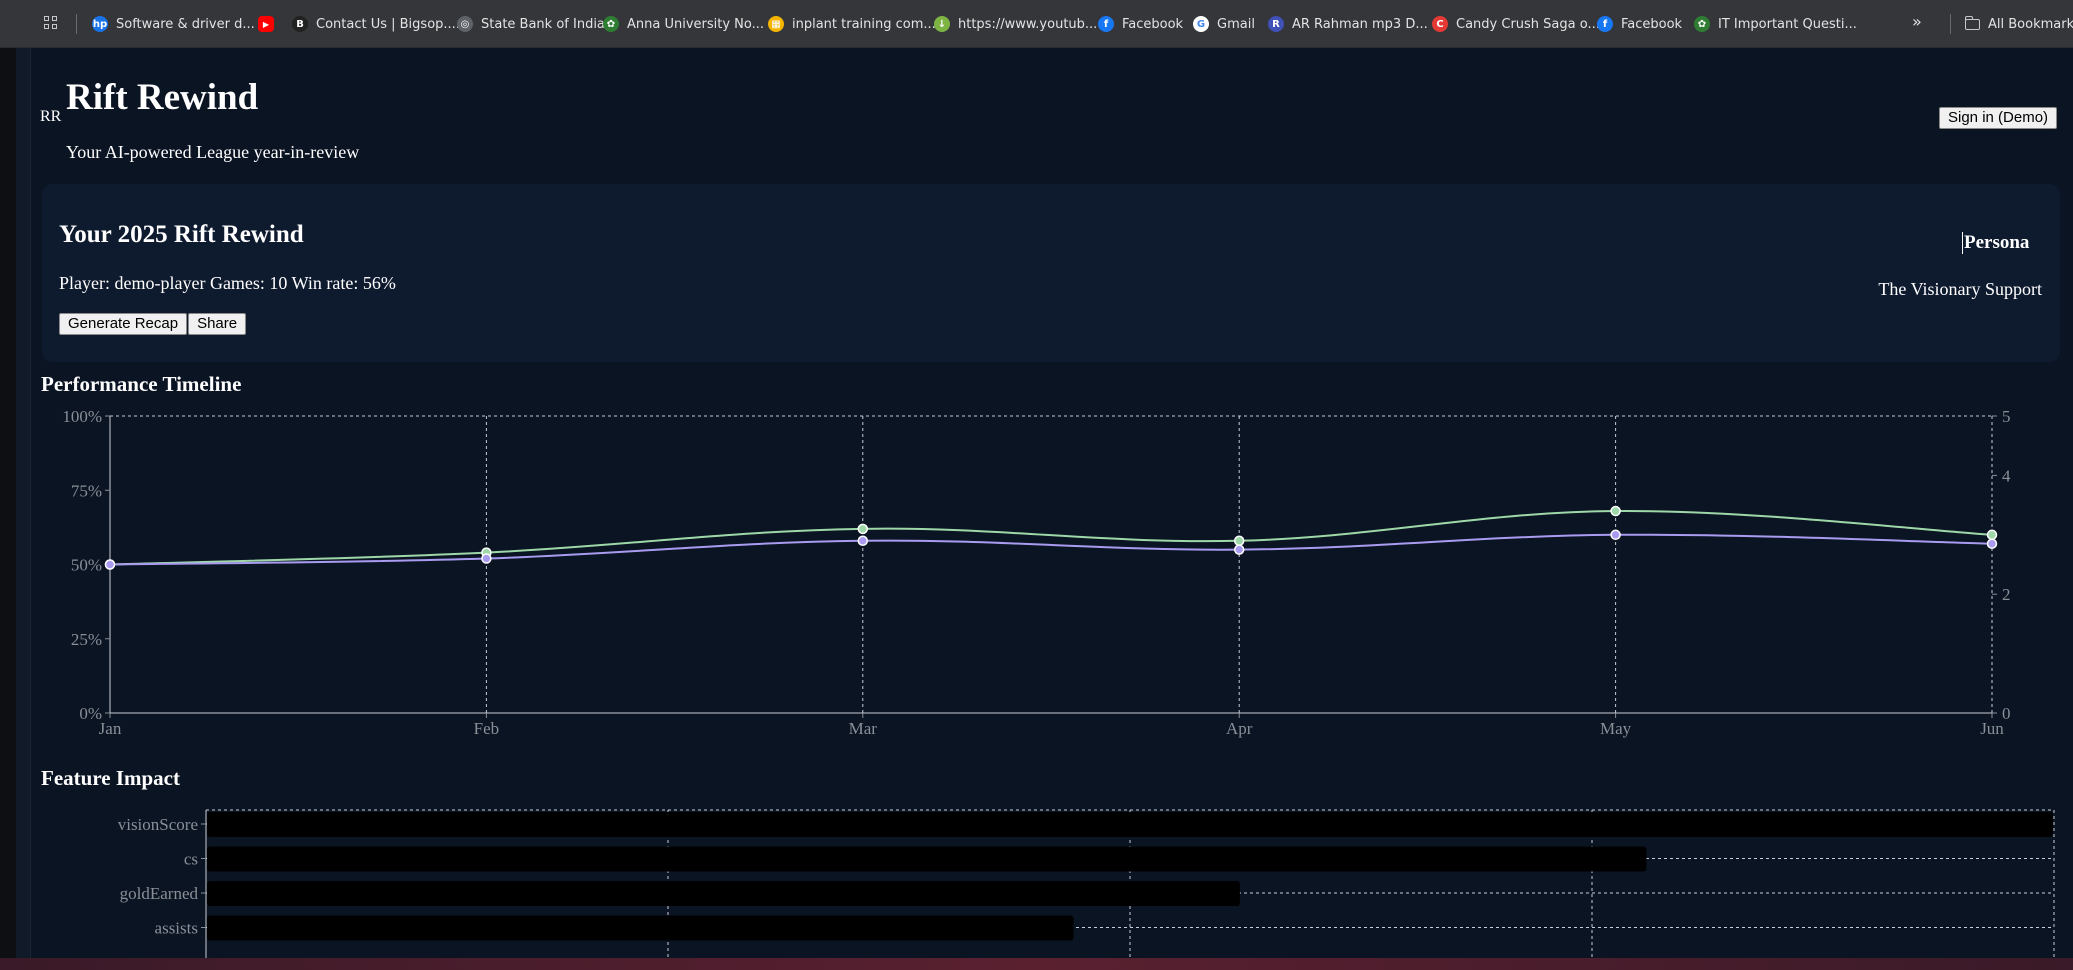  What do you see at coordinates (300, 24) in the screenshot?
I see `bigsop-icon: B` at bounding box center [300, 24].